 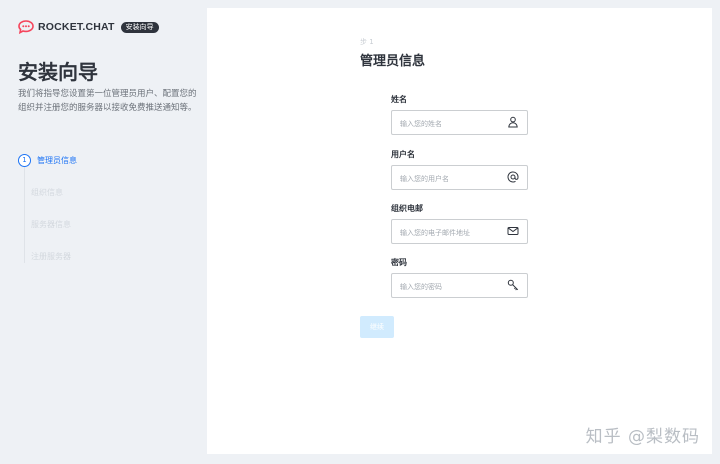 I want to click on wizard-title: 安装向导, so click(x=58, y=73).